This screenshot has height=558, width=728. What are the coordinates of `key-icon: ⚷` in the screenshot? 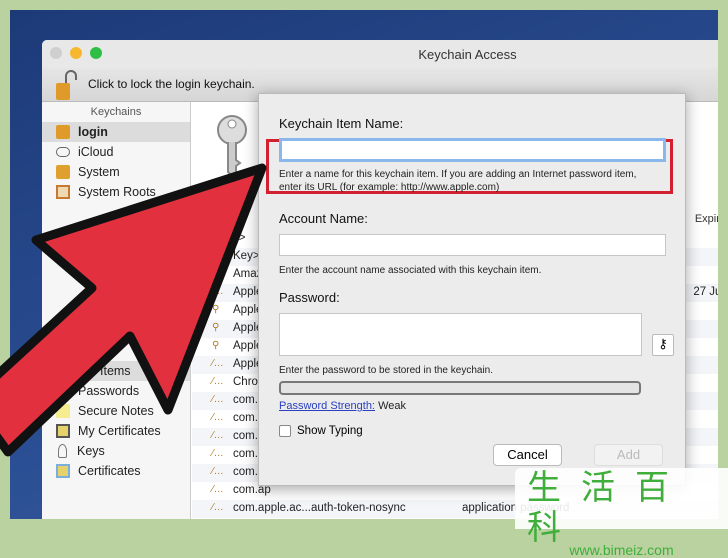 It's located at (663, 343).